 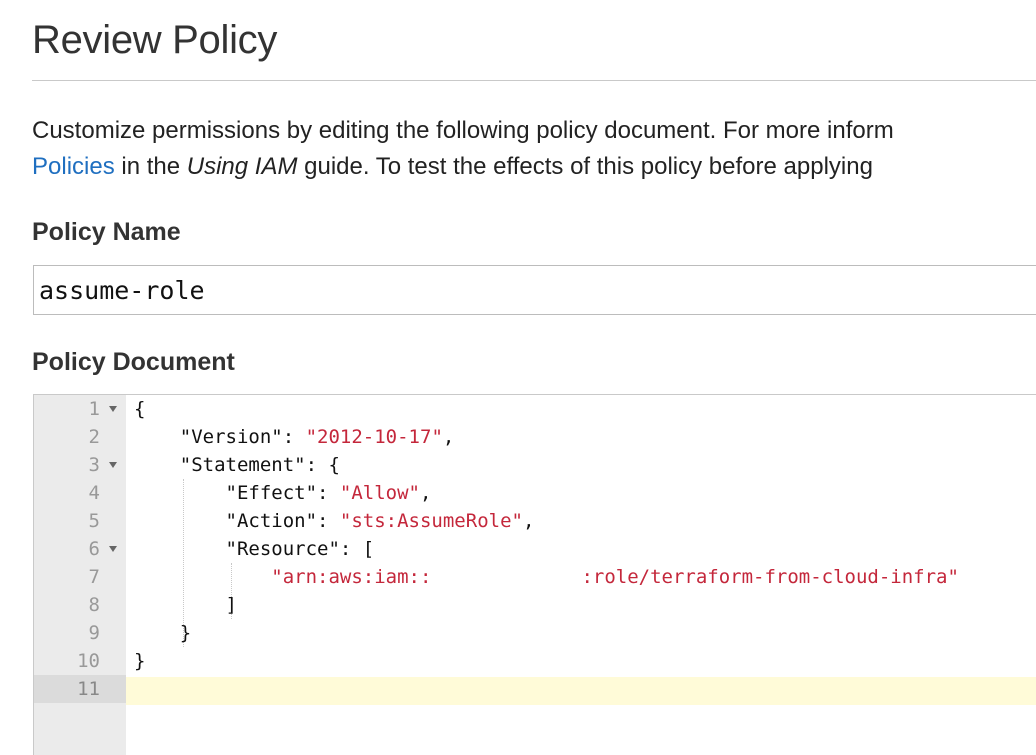 What do you see at coordinates (80, 409) in the screenshot?
I see `line-number: 1` at bounding box center [80, 409].